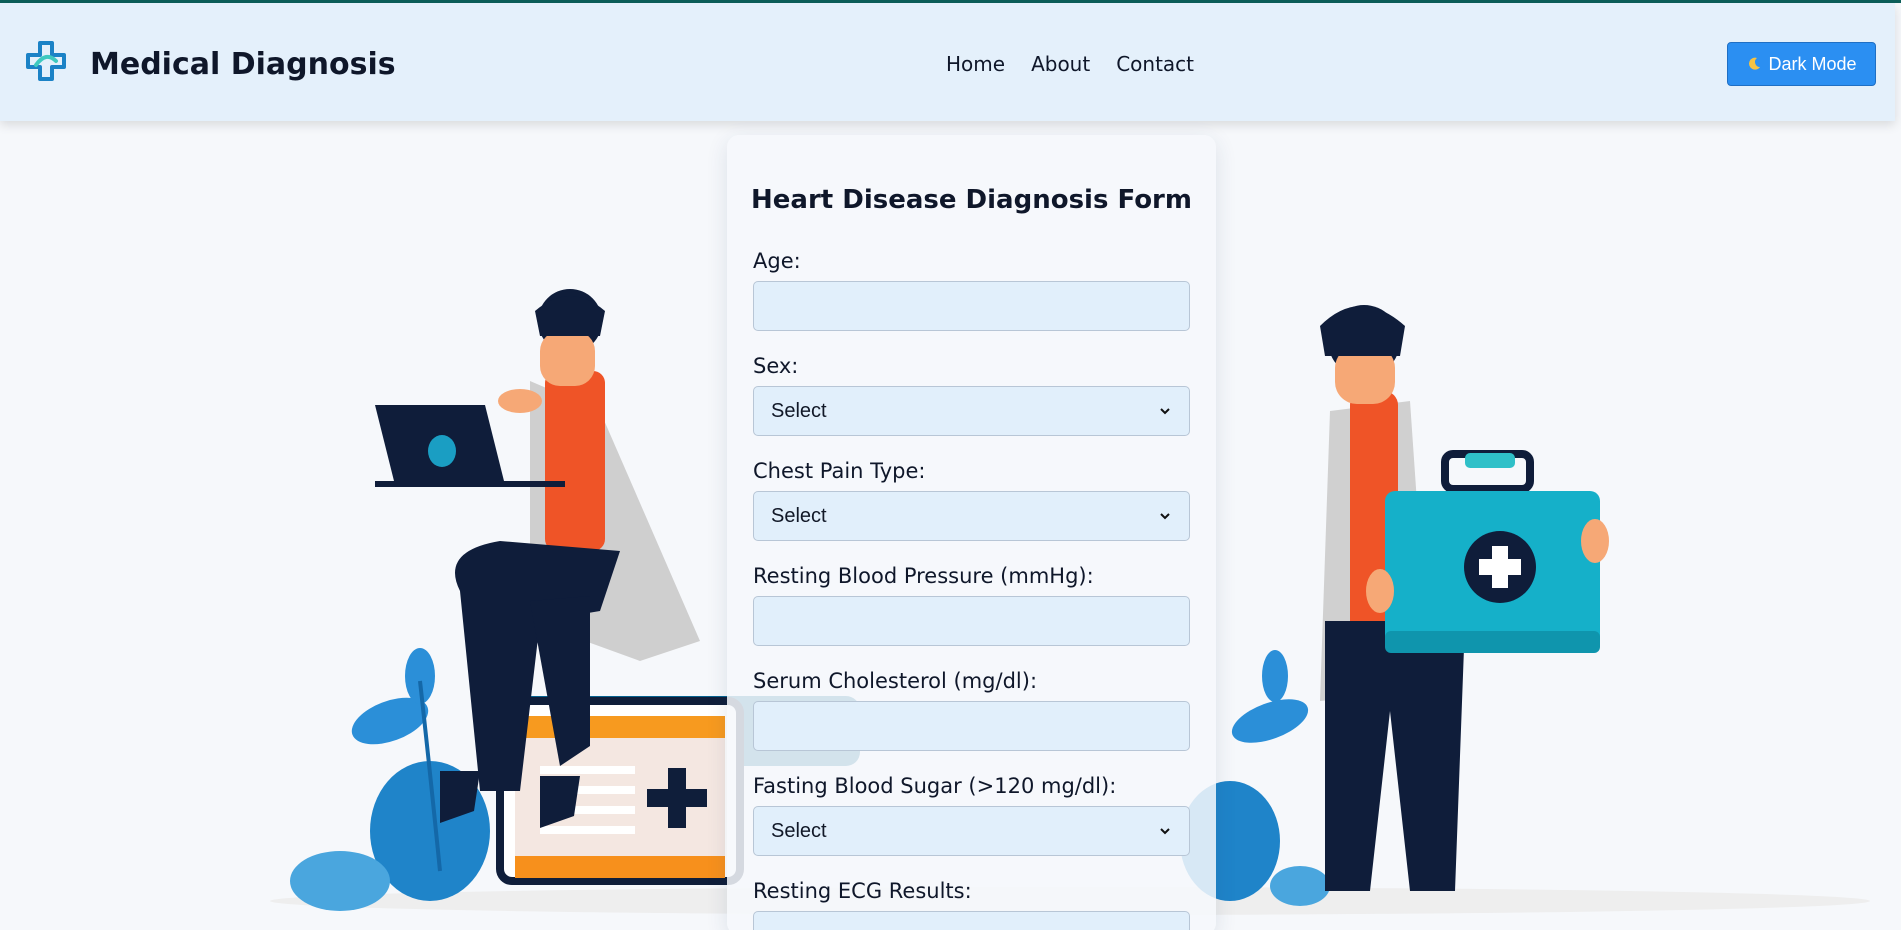  What do you see at coordinates (1812, 63) in the screenshot?
I see `dark-mode-label: Dark Mode` at bounding box center [1812, 63].